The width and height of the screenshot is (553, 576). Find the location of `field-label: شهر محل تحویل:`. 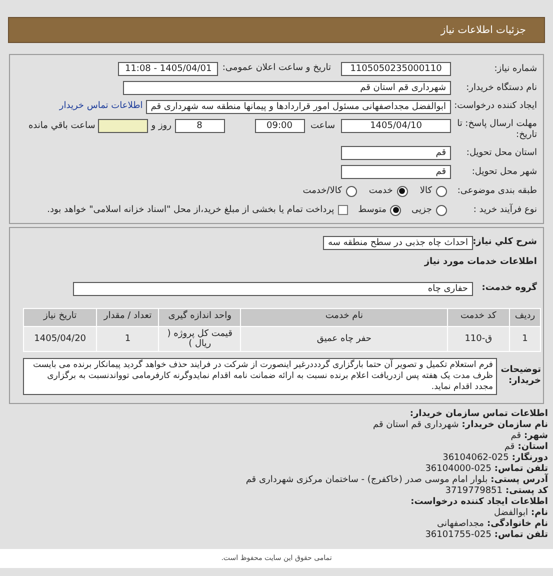

field-label: شهر محل تحویل: is located at coordinates (503, 172).